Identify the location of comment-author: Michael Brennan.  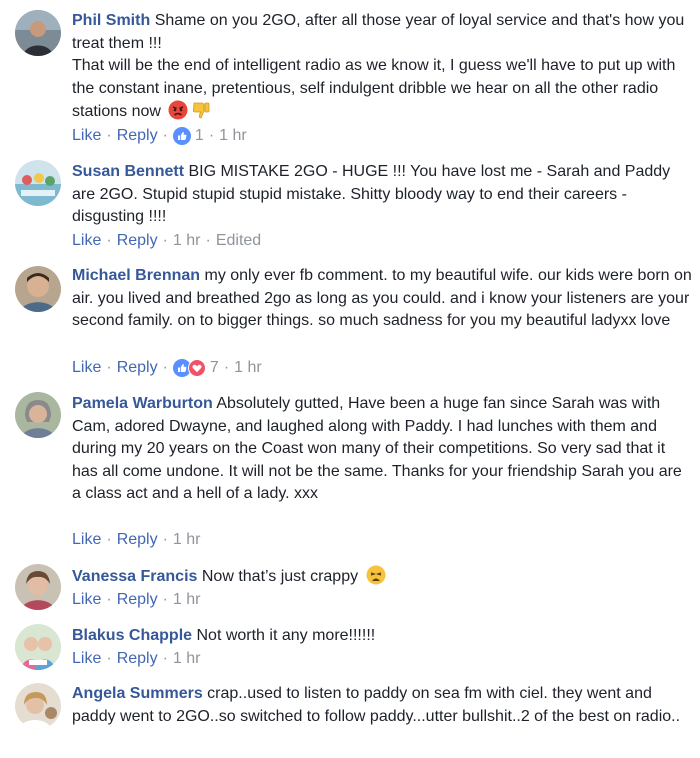
(136, 275).